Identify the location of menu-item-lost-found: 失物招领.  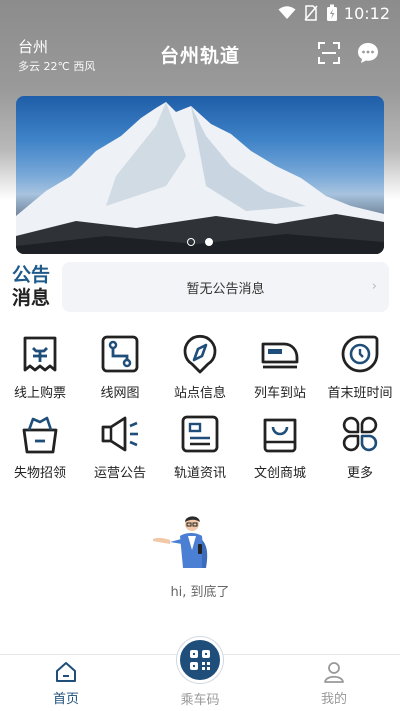
(40, 447).